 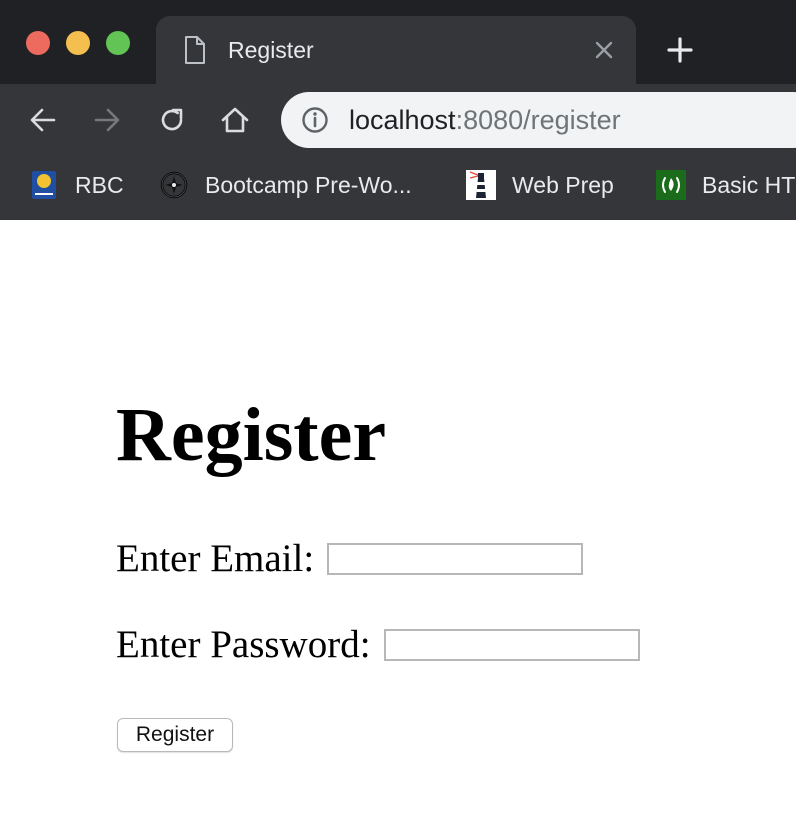 I want to click on back-arrow-icon, so click(x=43, y=120).